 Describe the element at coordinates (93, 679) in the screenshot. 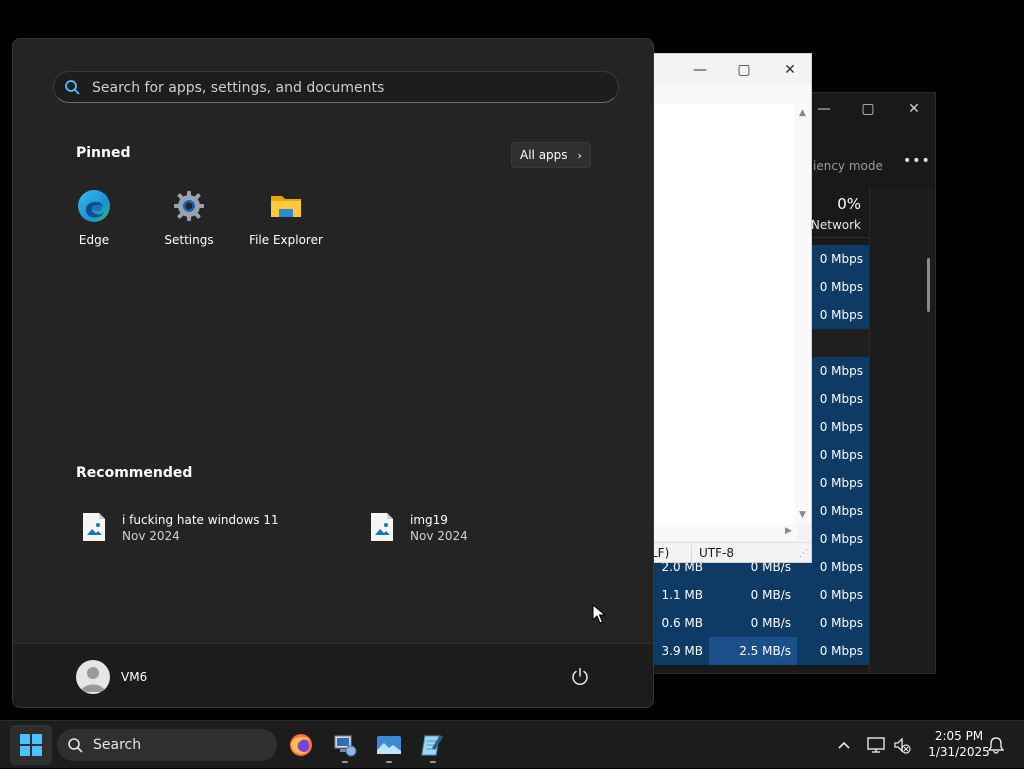

I see `user-icon` at that location.